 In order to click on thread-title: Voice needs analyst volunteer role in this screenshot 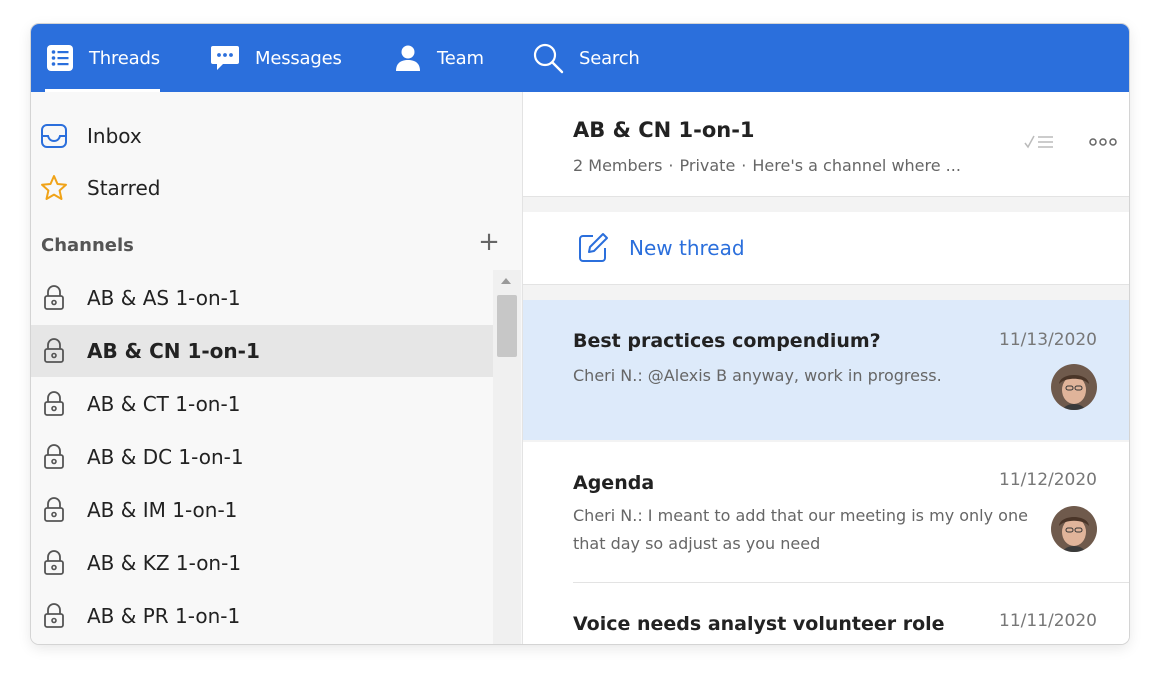, I will do `click(759, 624)`.